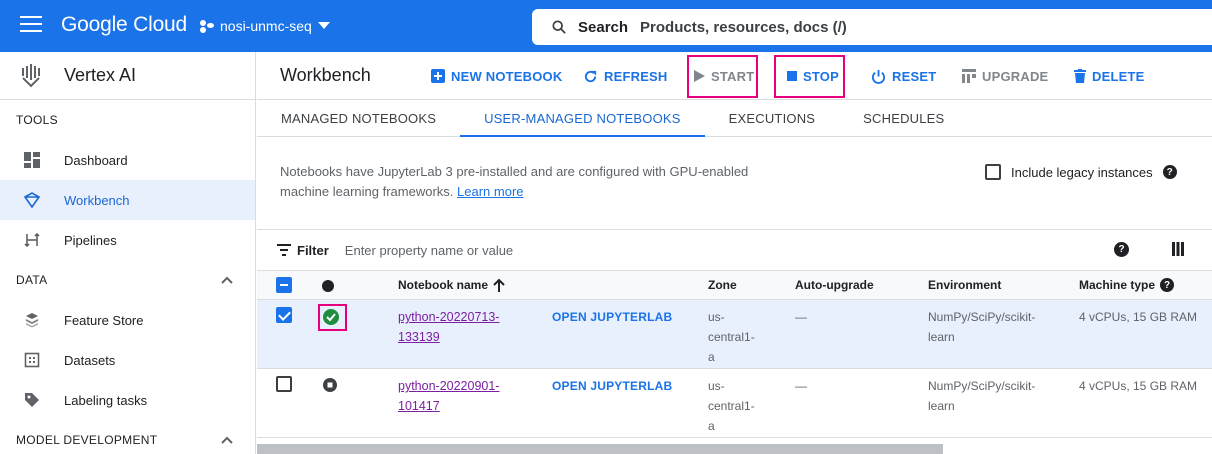  What do you see at coordinates (1178, 249) in the screenshot?
I see `column-display-icon` at bounding box center [1178, 249].